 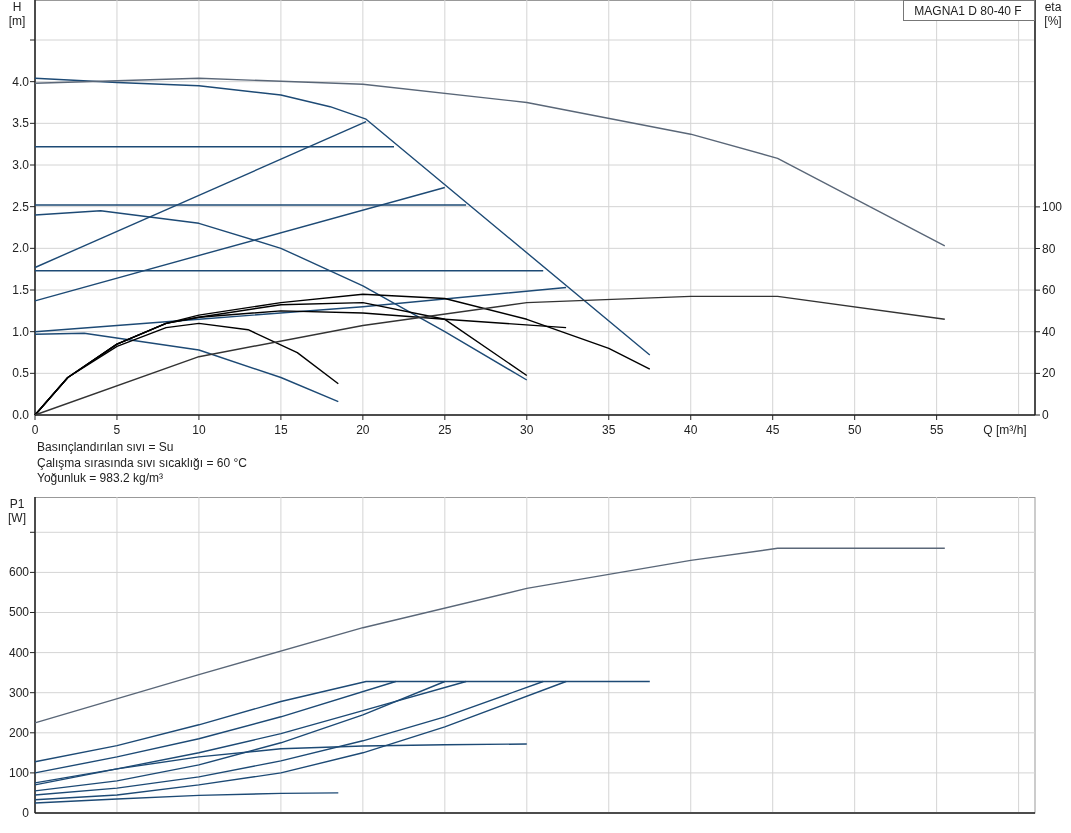 I want to click on axis-tick-label: 1.5, so click(x=20, y=290).